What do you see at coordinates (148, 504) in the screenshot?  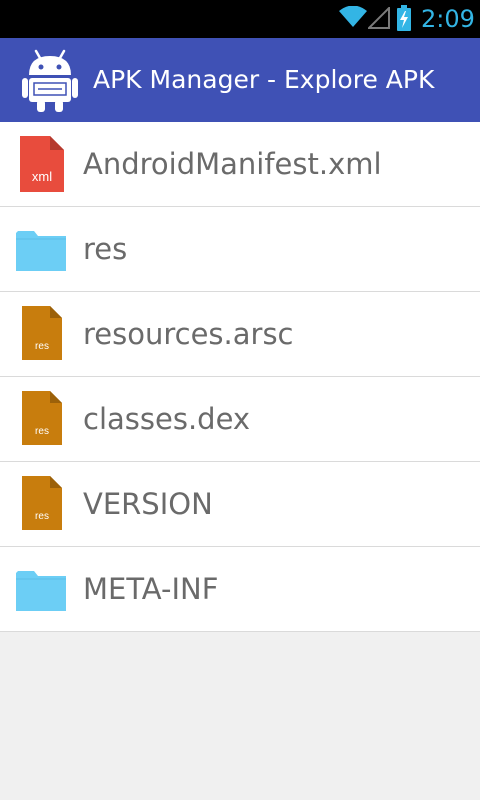 I see `file-name: VERSION` at bounding box center [148, 504].